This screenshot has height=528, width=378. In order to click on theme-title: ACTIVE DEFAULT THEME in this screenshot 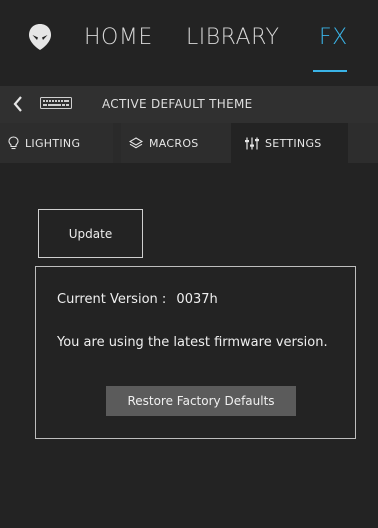, I will do `click(177, 104)`.